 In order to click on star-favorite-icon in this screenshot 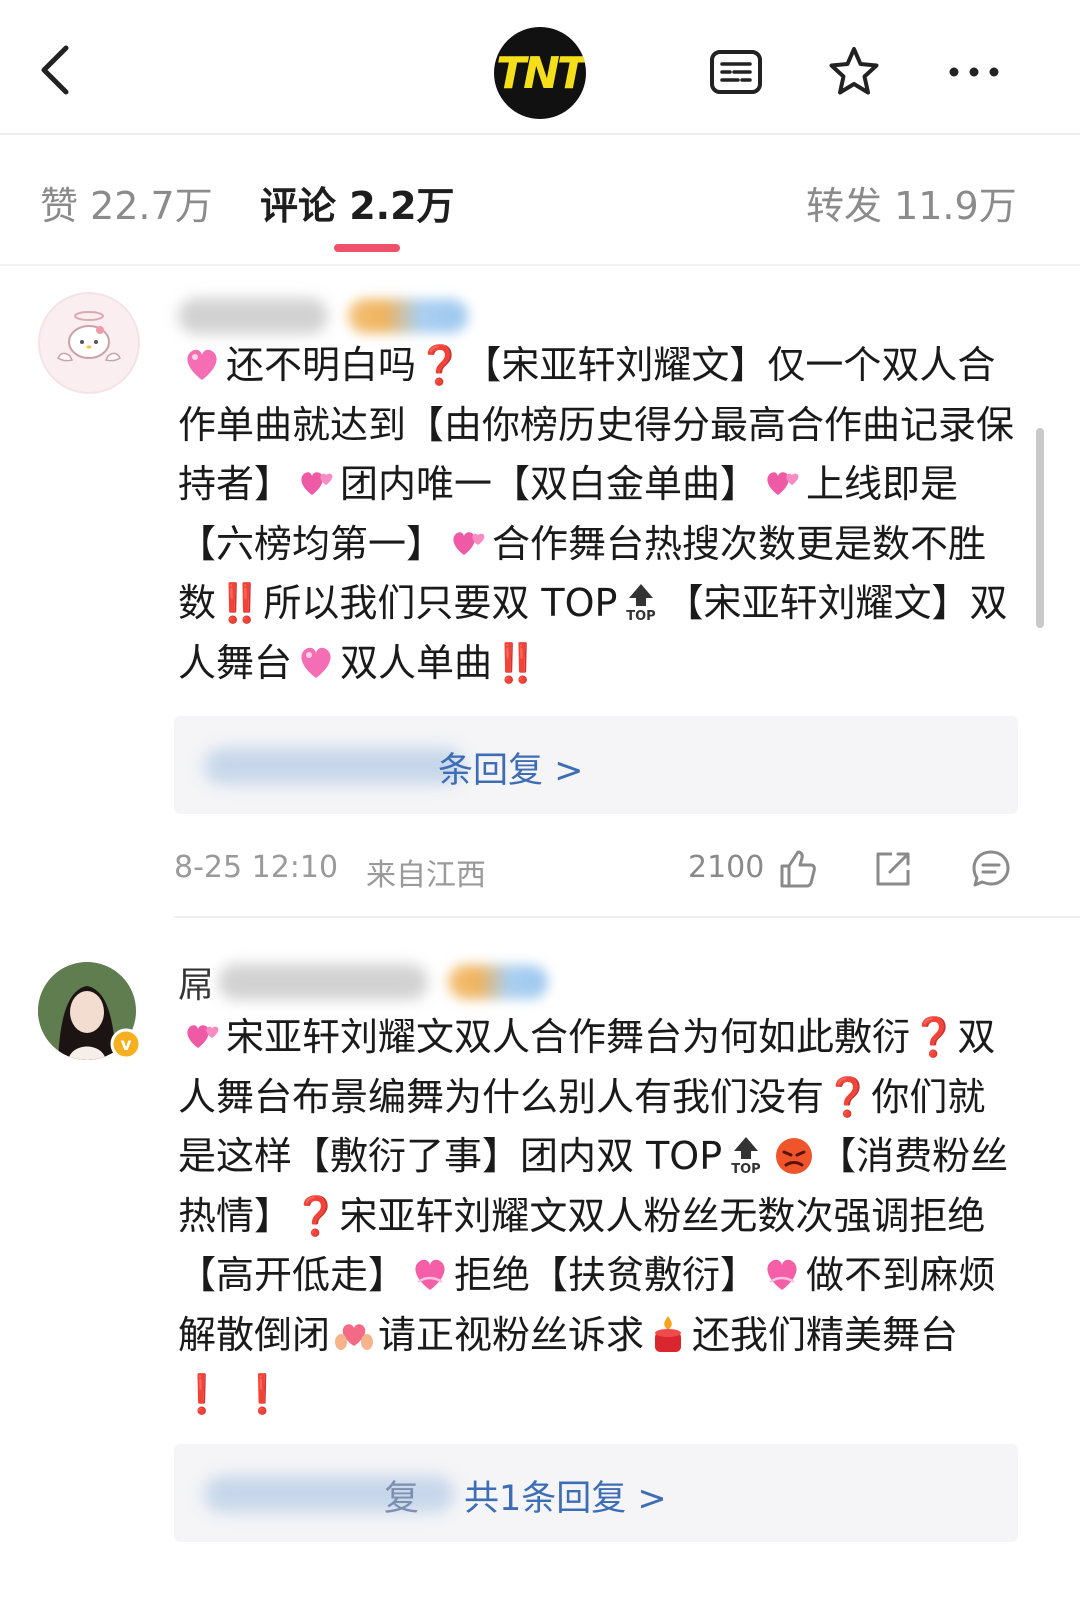, I will do `click(854, 72)`.